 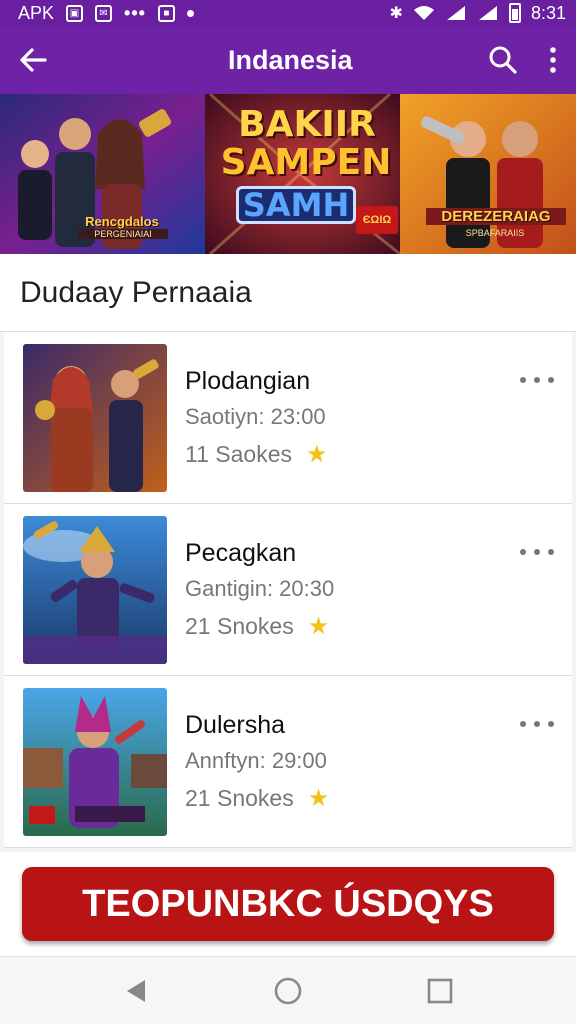 What do you see at coordinates (496, 216) in the screenshot?
I see `banner-right-caption: DEREZERAIAG` at bounding box center [496, 216].